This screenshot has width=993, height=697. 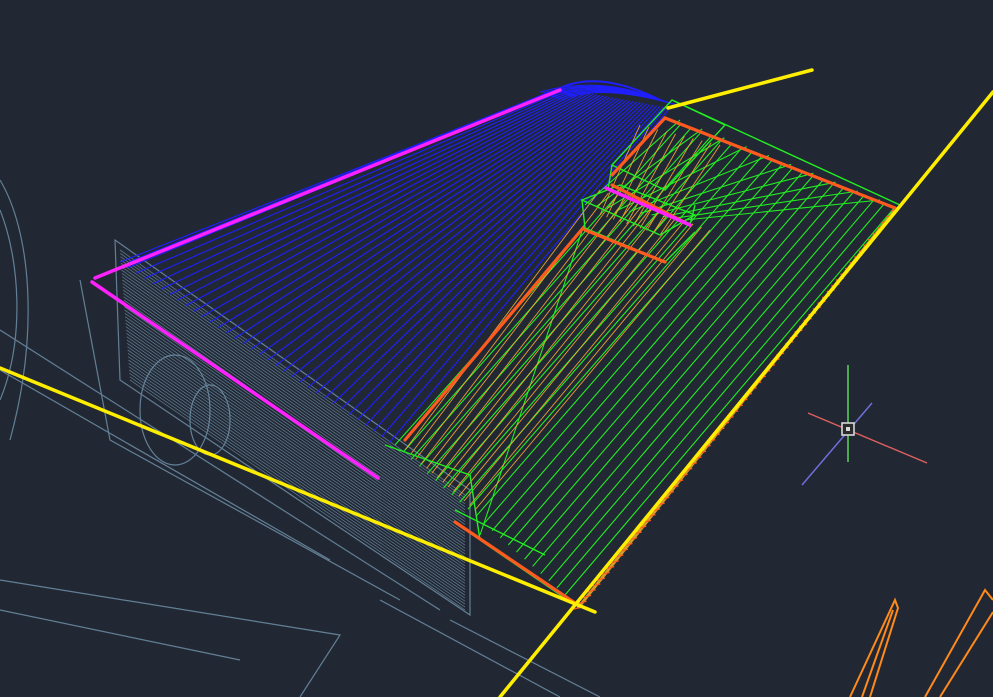 I want to click on green-ray-upper, so click(x=732, y=194).